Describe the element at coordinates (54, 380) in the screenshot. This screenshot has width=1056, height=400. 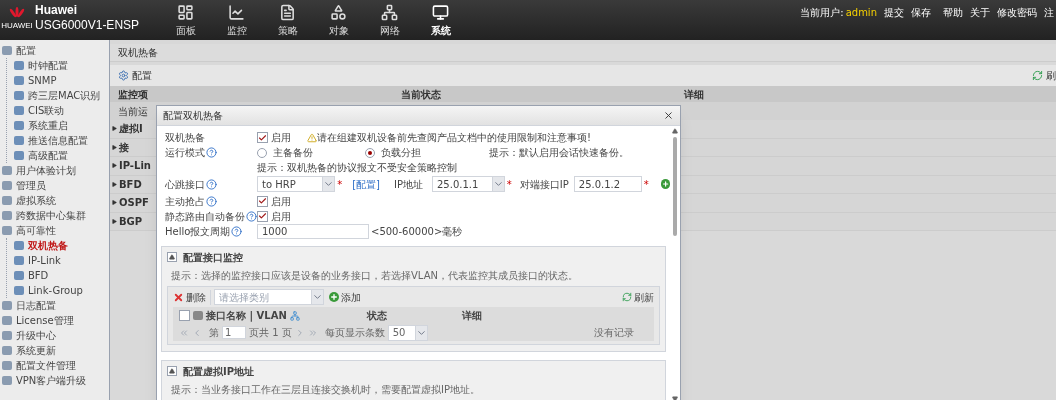
I see `sidebar-item: VPN客户端升级` at that location.